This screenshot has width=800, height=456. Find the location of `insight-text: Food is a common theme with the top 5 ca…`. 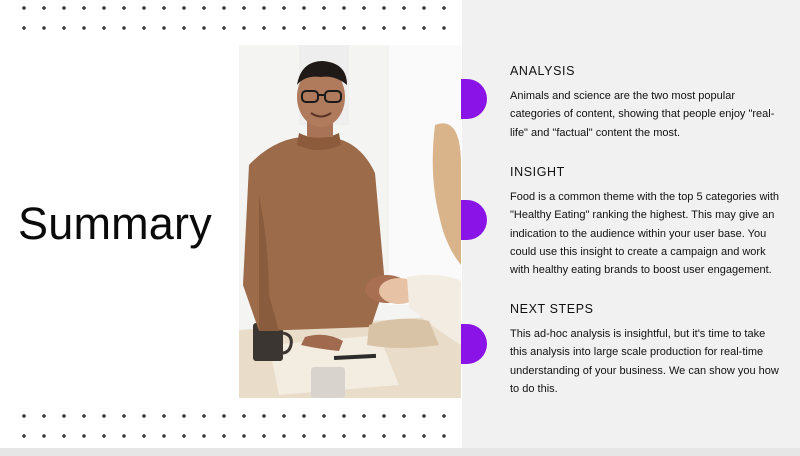

insight-text: Food is a common theme with the top 5 ca… is located at coordinates (645, 234).